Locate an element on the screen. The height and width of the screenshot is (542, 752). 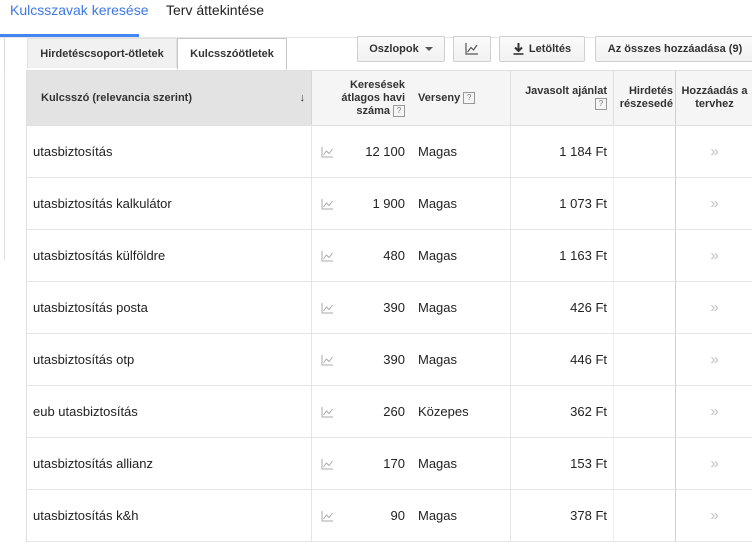
table-row: utasbiztosítás k&h 90 Magas 378 Ft » is located at coordinates (389, 516).